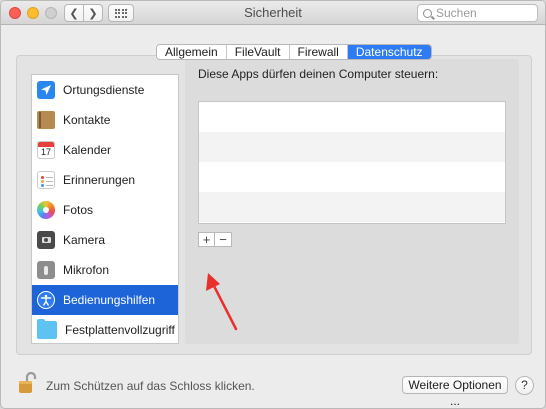 The height and width of the screenshot is (409, 546). What do you see at coordinates (46, 150) in the screenshot?
I see `calendar-icon: 17` at bounding box center [46, 150].